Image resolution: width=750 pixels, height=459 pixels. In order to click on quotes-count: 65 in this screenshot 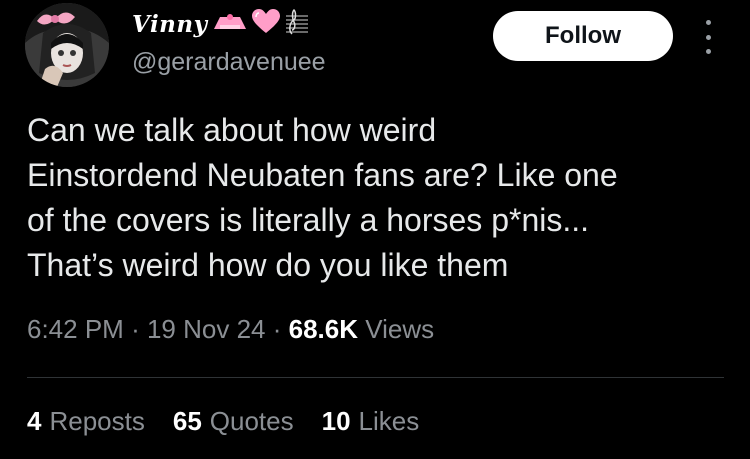, I will do `click(187, 421)`.